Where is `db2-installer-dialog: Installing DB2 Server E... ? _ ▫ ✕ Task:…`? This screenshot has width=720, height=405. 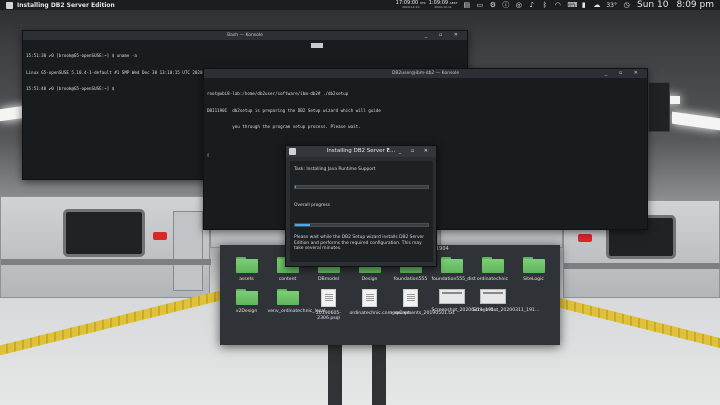 db2-installer-dialog: Installing DB2 Server E... ? _ ▫ ✕ Task:… is located at coordinates (361, 206).